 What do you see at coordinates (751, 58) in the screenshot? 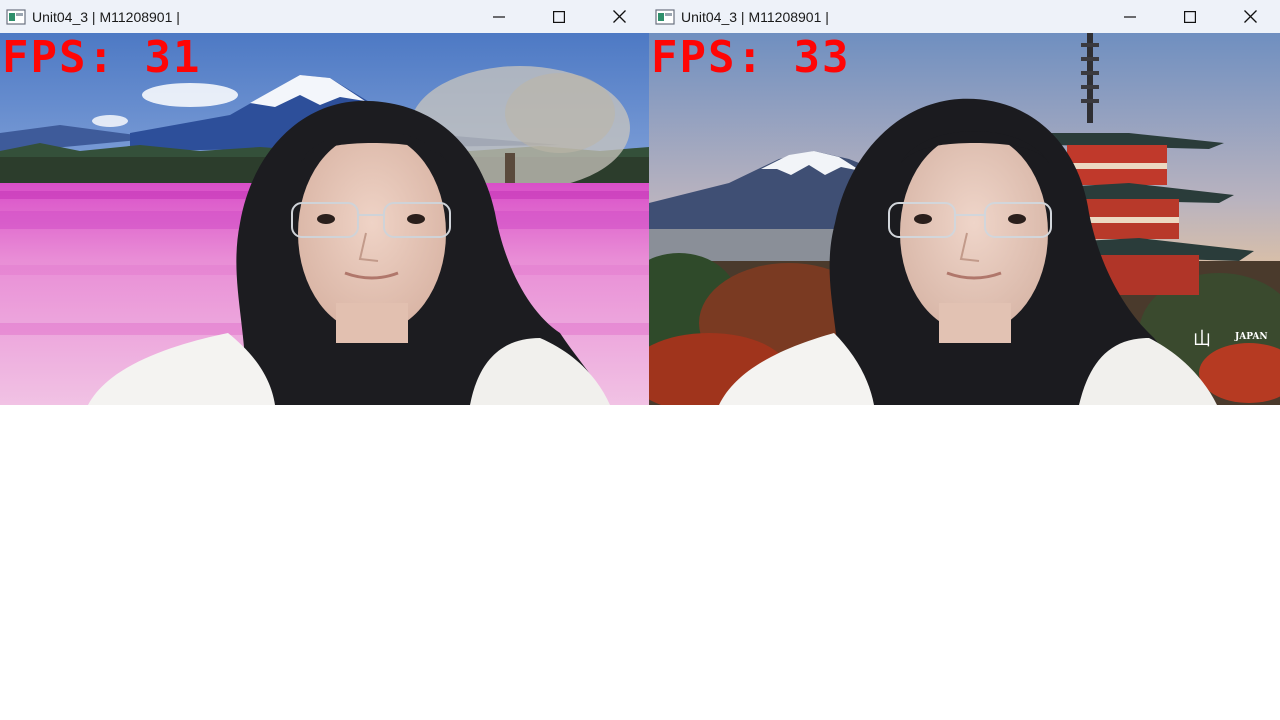
I see `fps-counter: FPS: 33` at bounding box center [751, 58].